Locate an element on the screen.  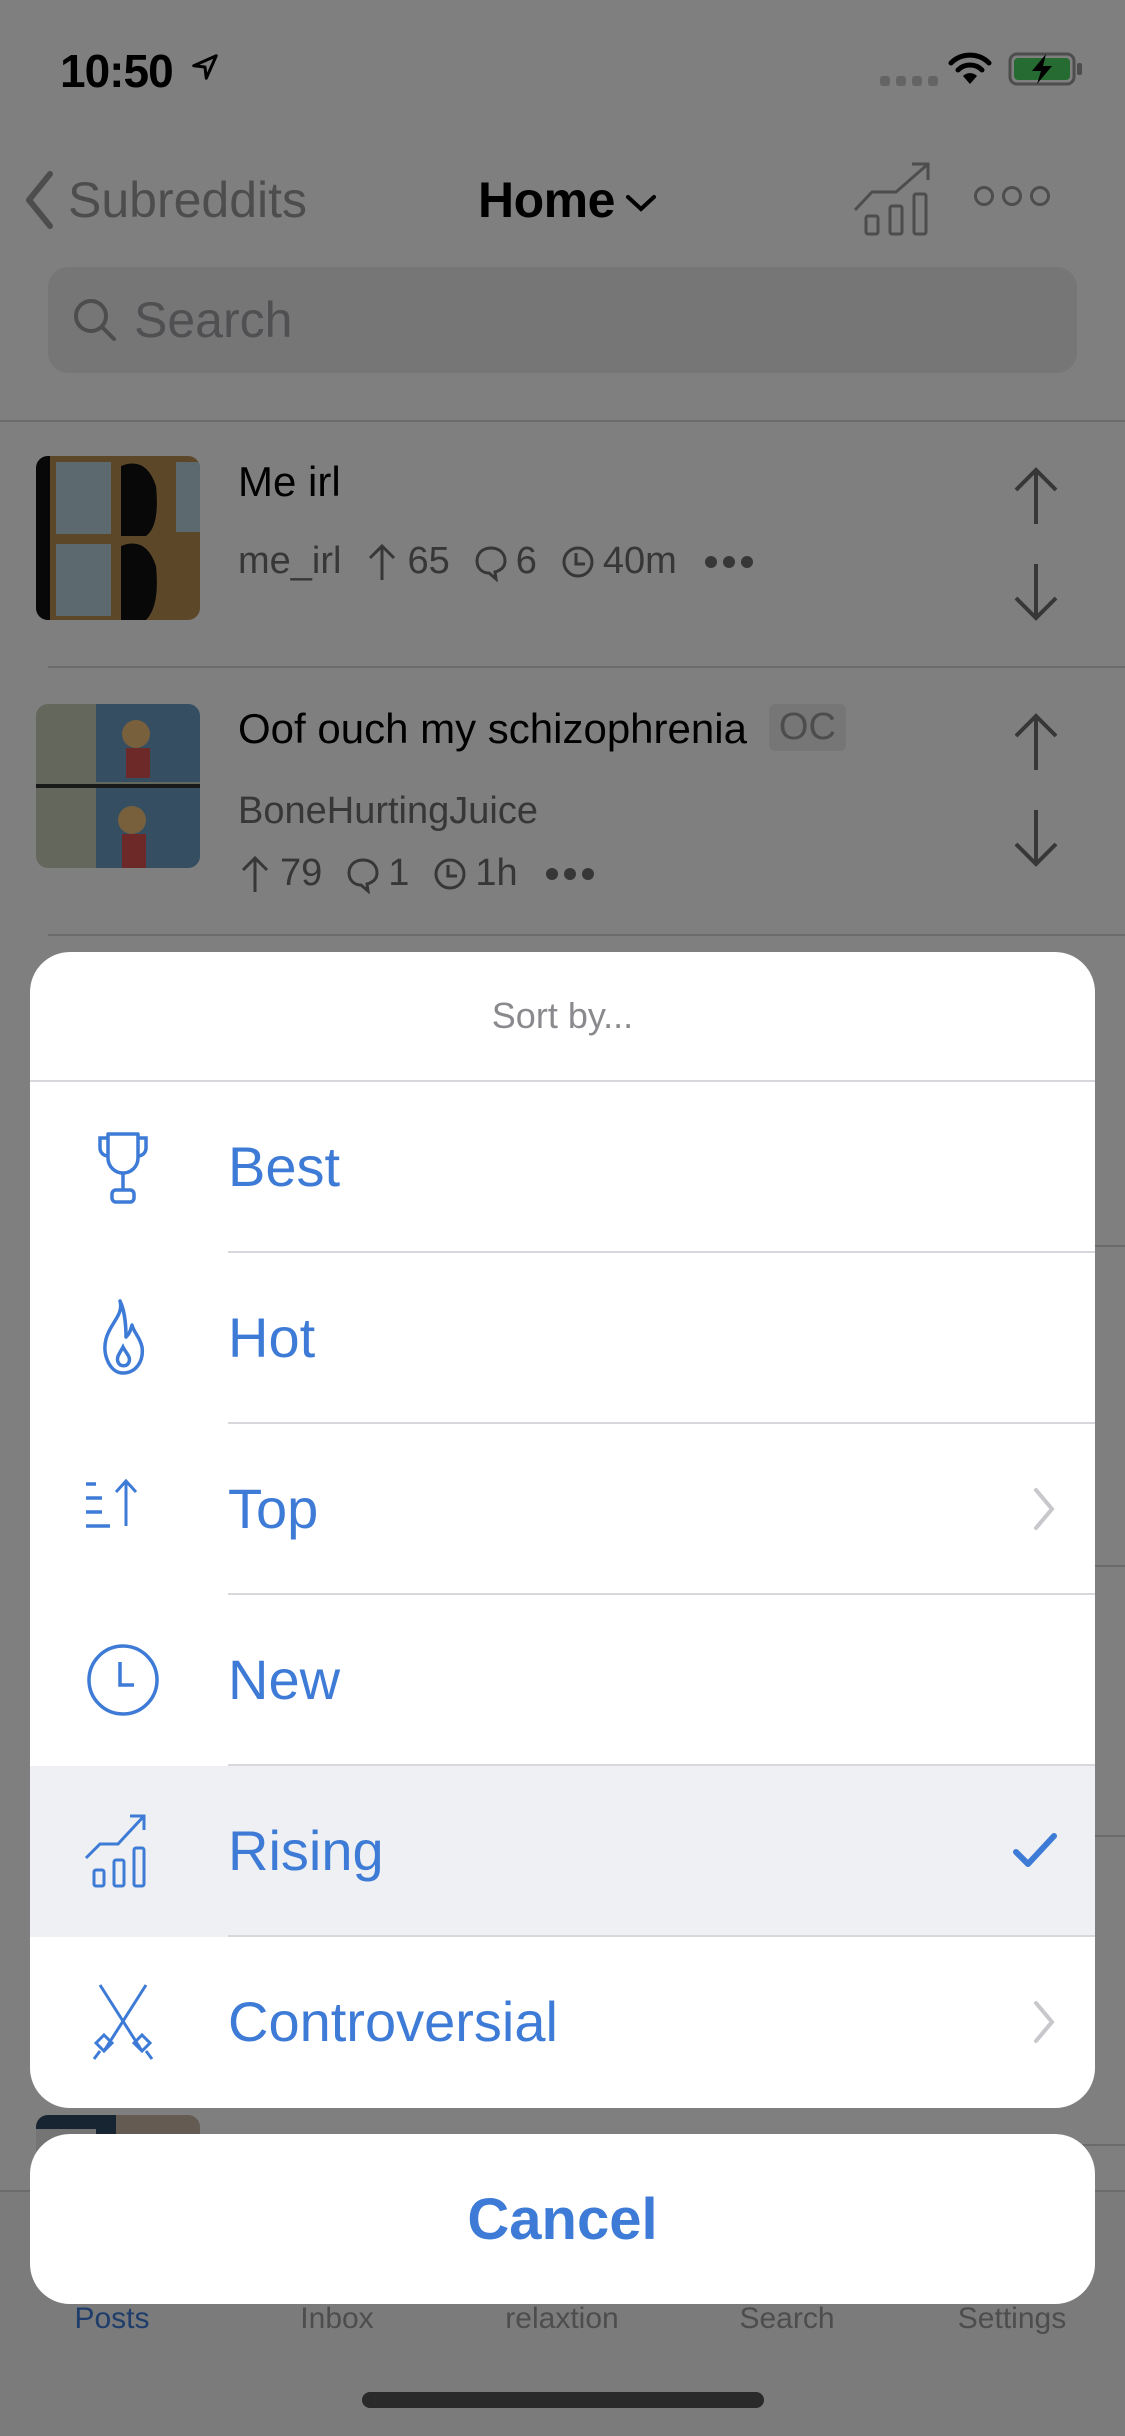
home-indicator is located at coordinates (563, 2400).